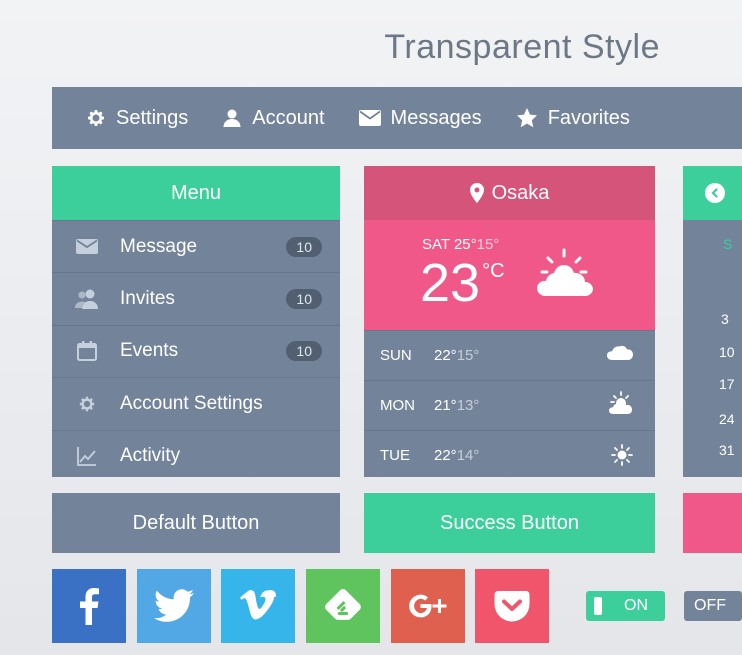  What do you see at coordinates (86, 457) in the screenshot?
I see `chart-icon` at bounding box center [86, 457].